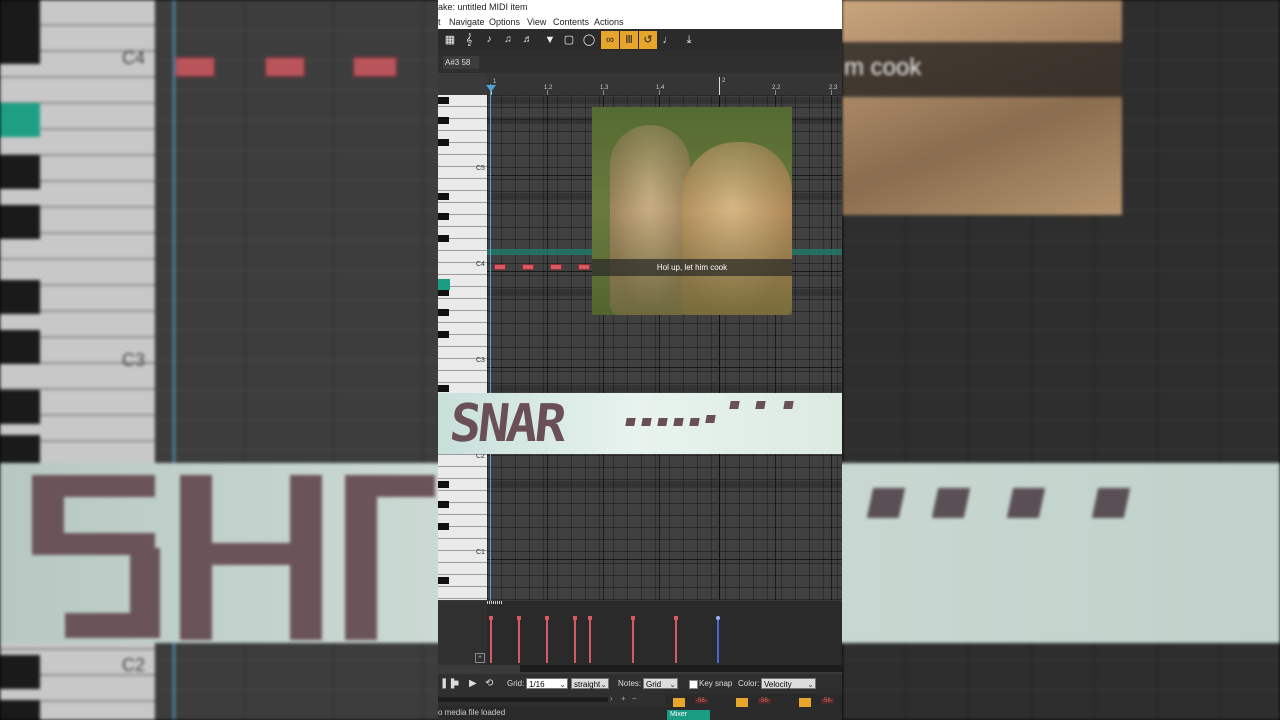 The height and width of the screenshot is (720, 1280). I want to click on grid-row, so click(664, 484).